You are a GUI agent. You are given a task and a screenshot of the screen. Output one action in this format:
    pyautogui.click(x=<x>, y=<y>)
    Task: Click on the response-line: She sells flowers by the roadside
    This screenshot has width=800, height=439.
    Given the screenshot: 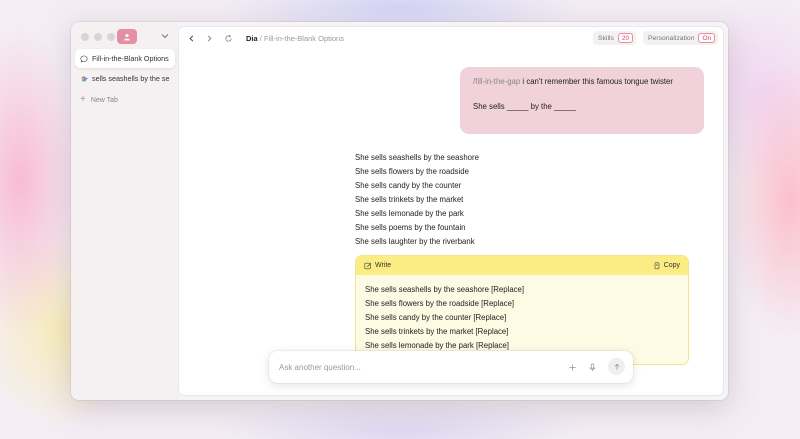 What is the action you would take?
    pyautogui.click(x=412, y=171)
    